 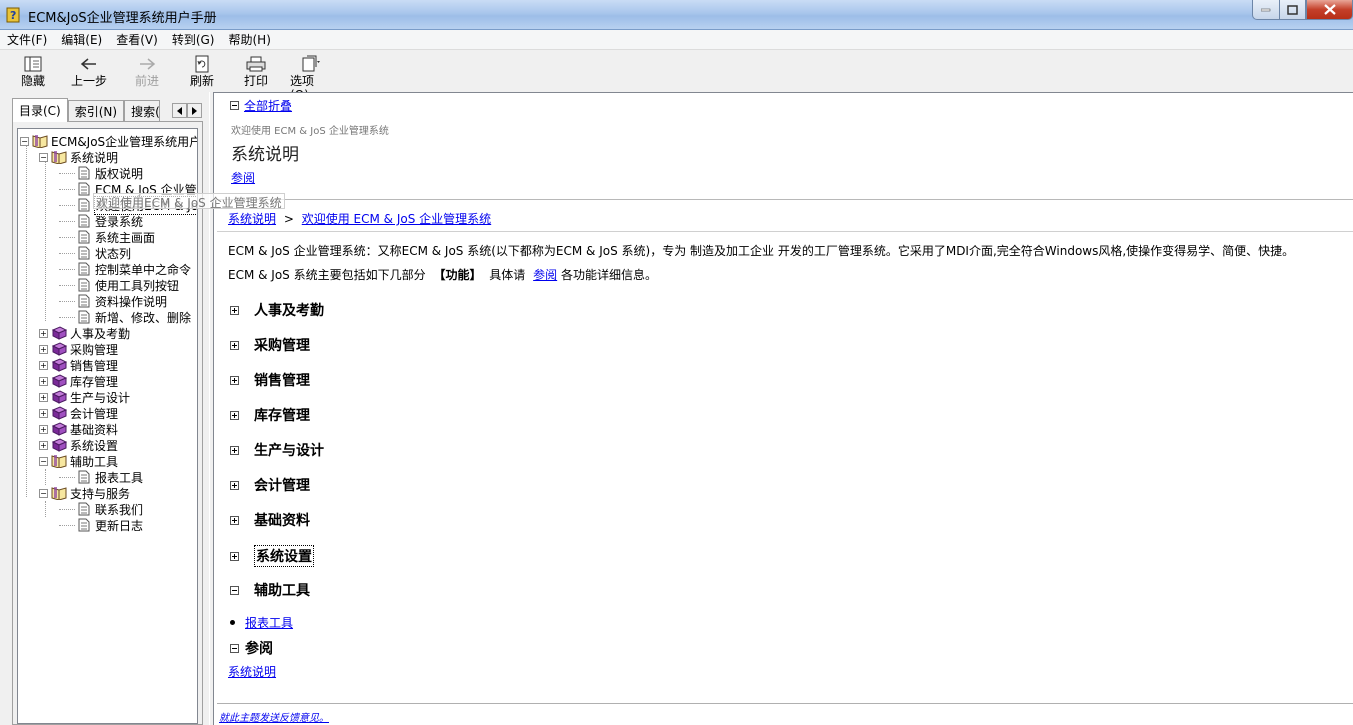 I want to click on maximize-icon, so click(x=1292, y=9).